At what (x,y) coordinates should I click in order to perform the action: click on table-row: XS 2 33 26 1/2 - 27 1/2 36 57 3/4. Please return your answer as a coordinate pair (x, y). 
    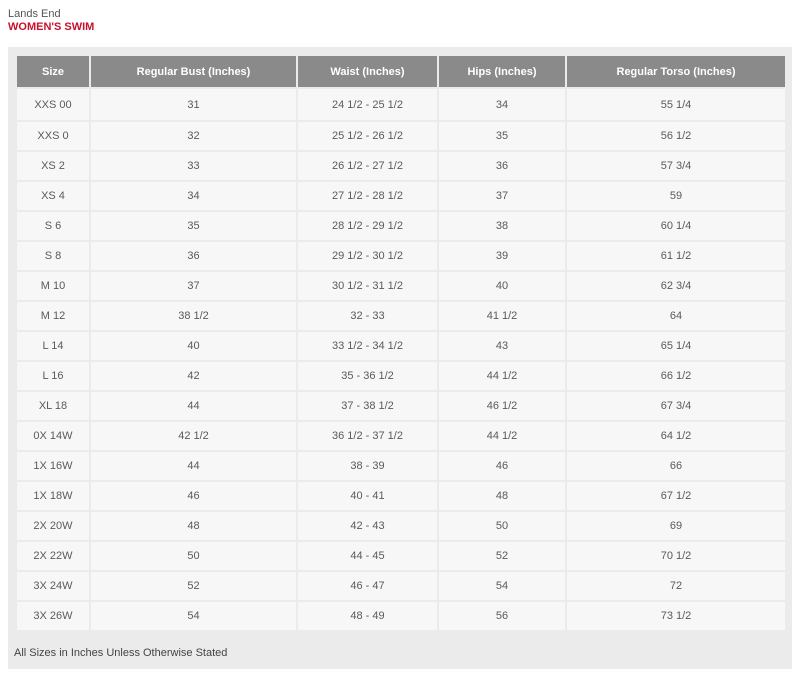
    Looking at the image, I should click on (401, 167).